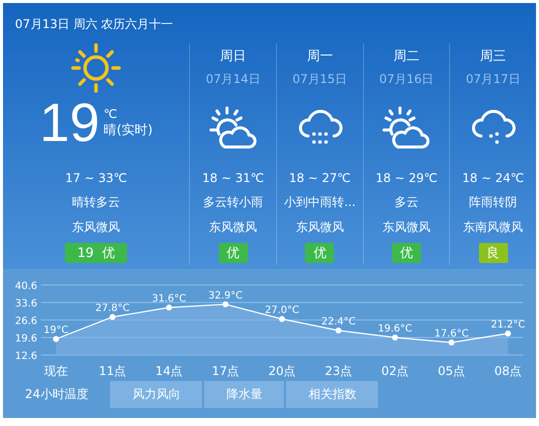  Describe the element at coordinates (156, 394) in the screenshot. I see `chart-tab: 风力风向` at that location.